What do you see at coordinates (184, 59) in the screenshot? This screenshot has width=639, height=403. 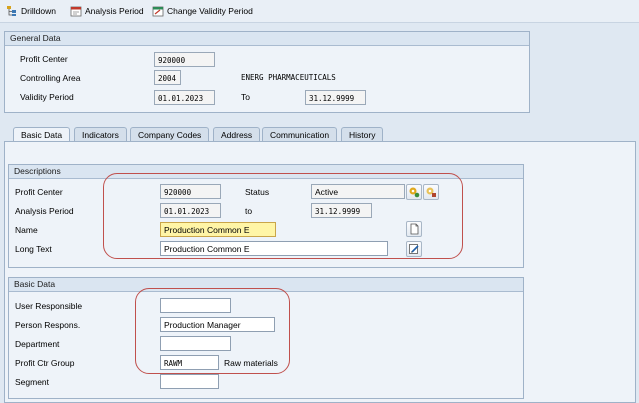 I see `profit-center-field: 920000` at bounding box center [184, 59].